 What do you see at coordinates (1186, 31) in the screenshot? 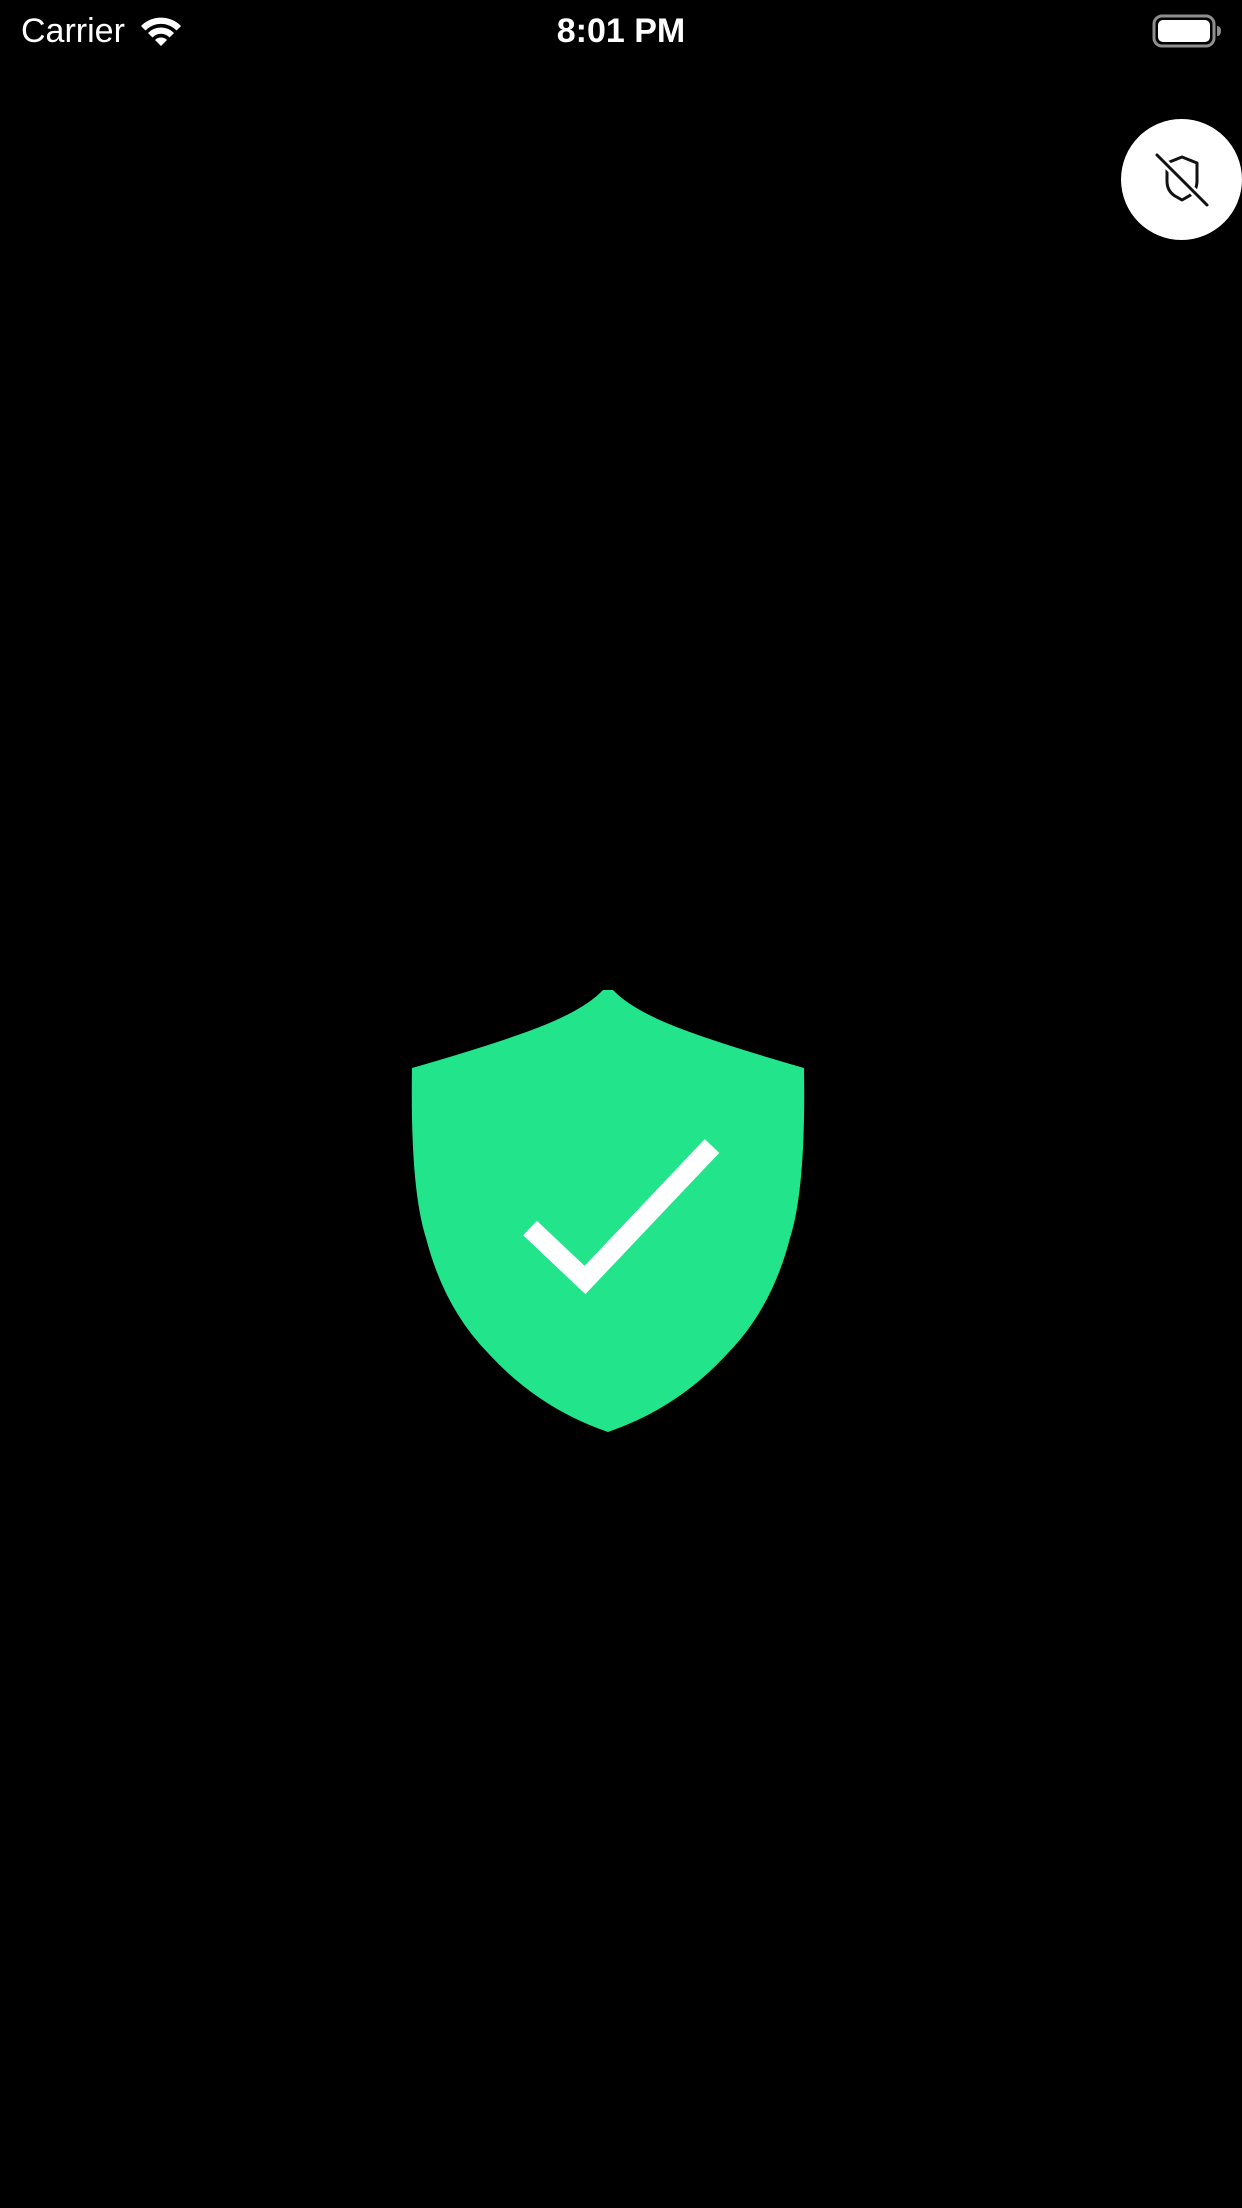
I see `battery-icon` at bounding box center [1186, 31].